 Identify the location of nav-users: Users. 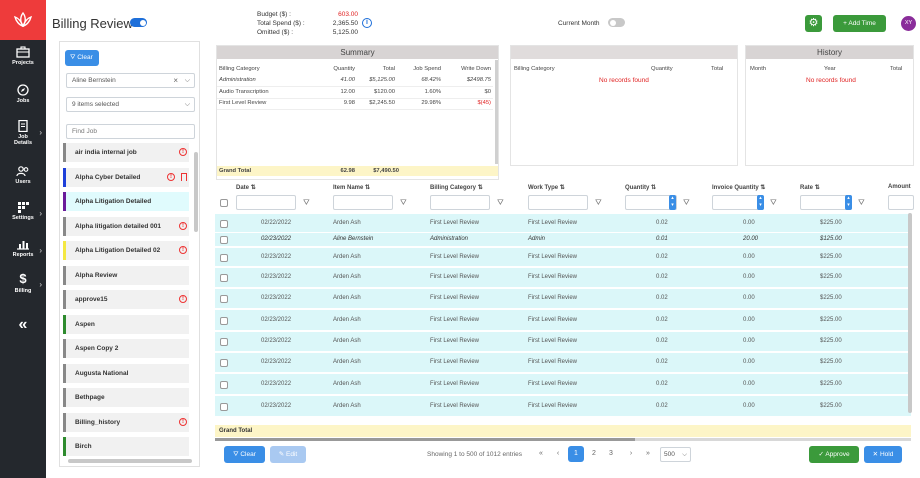
(23, 175).